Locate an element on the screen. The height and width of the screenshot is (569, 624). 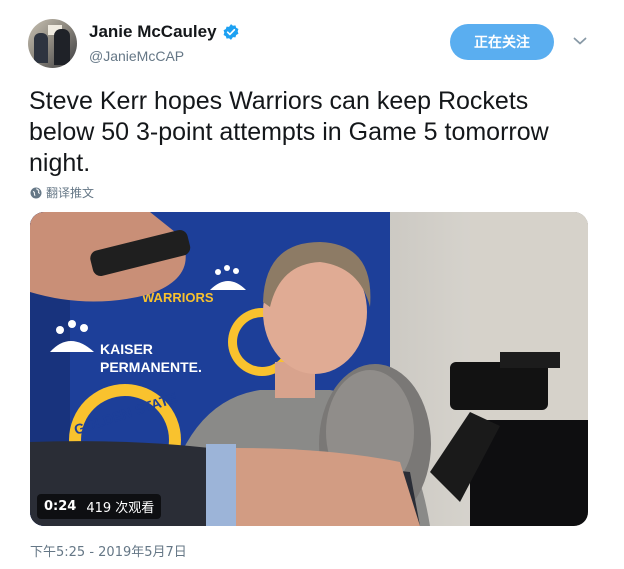
video-view-count: 419 次观看 is located at coordinates (120, 508).